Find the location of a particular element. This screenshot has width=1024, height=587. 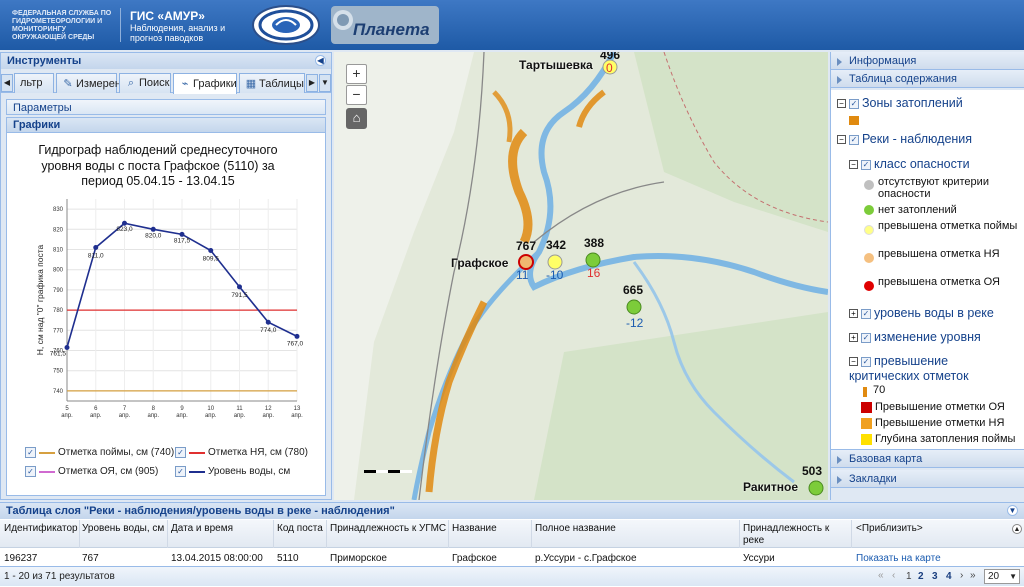

station-rakitnoe is located at coordinates (816, 488).